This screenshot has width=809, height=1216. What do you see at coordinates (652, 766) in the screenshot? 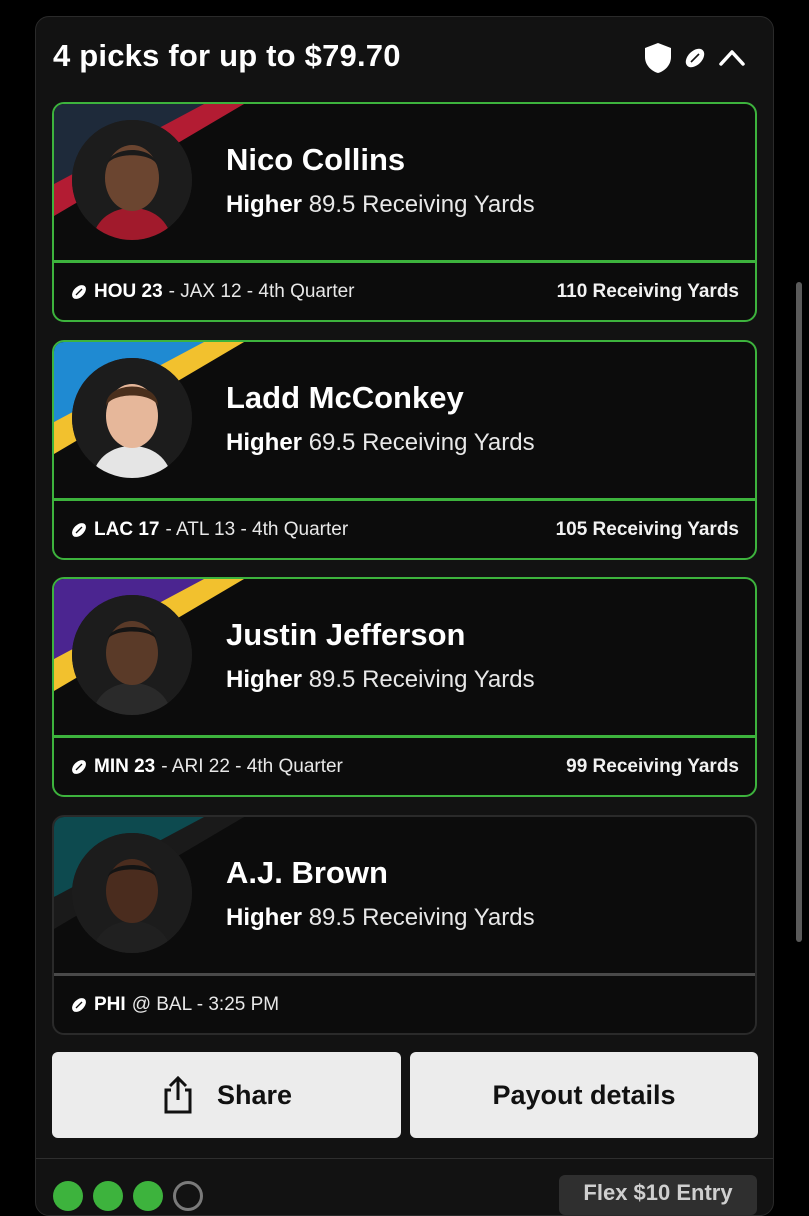
I see `stat-result: 99 Receiving Yards` at bounding box center [652, 766].